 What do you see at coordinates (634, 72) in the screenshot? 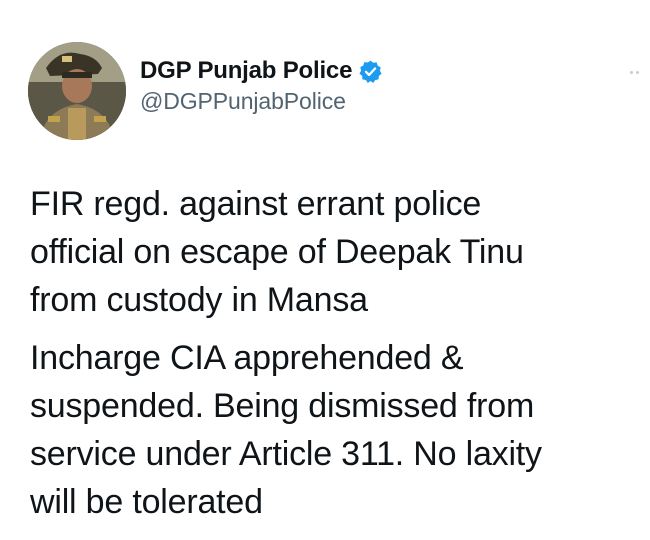
I see `more-options-button` at bounding box center [634, 72].